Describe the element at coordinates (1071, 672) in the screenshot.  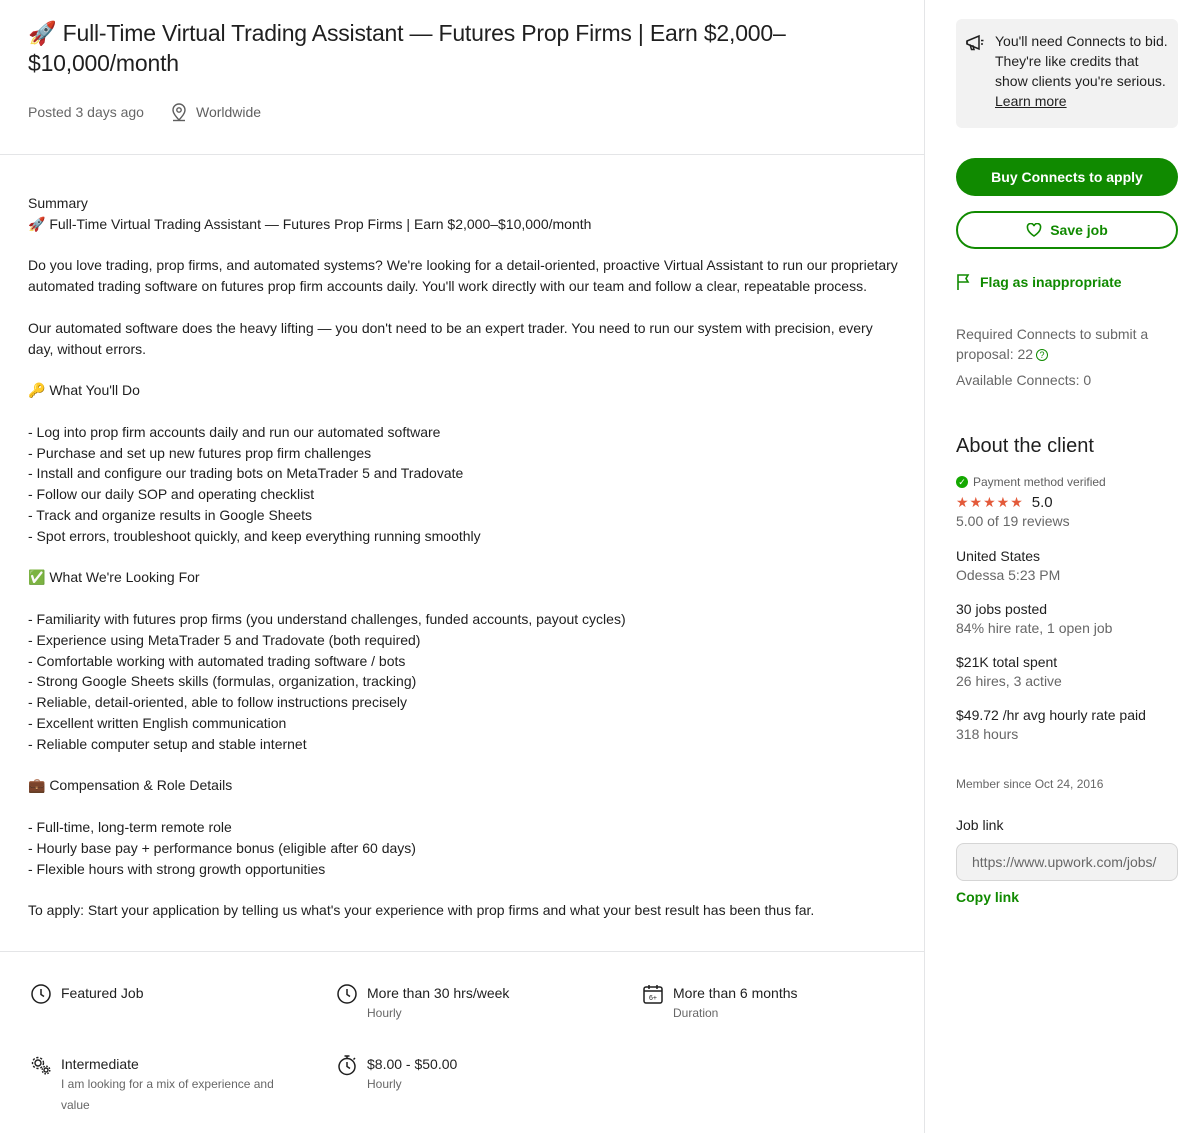
I see `client-spend: $21K total spent 26 hires, 3 active` at that location.